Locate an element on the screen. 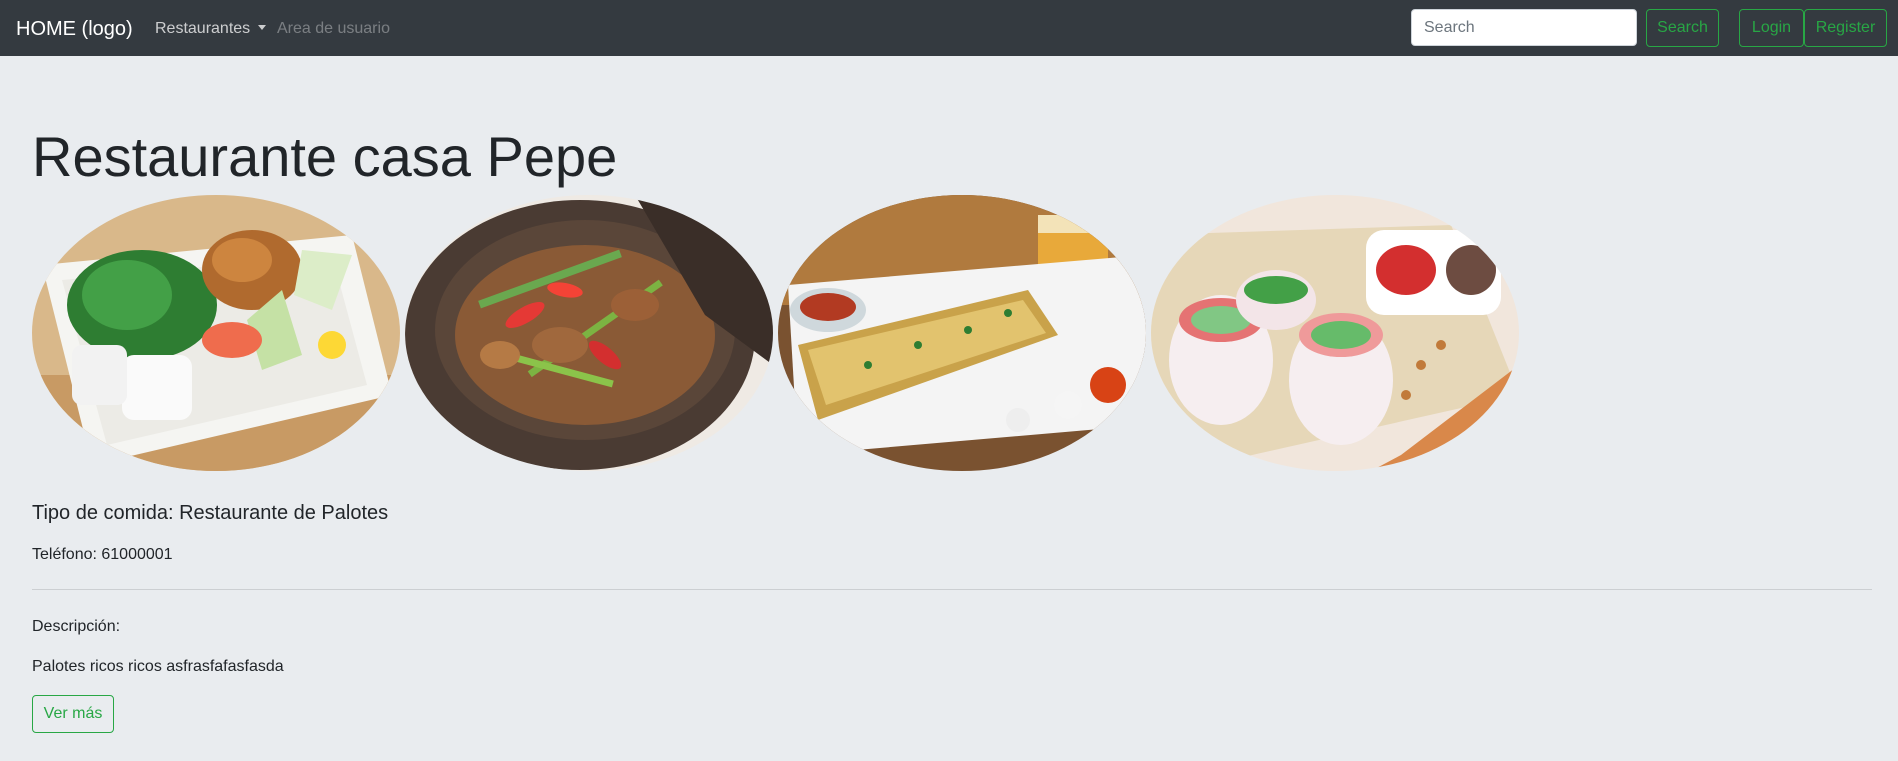 Image resolution: width=1898 pixels, height=761 pixels. description-label: Descripción: is located at coordinates (76, 626).